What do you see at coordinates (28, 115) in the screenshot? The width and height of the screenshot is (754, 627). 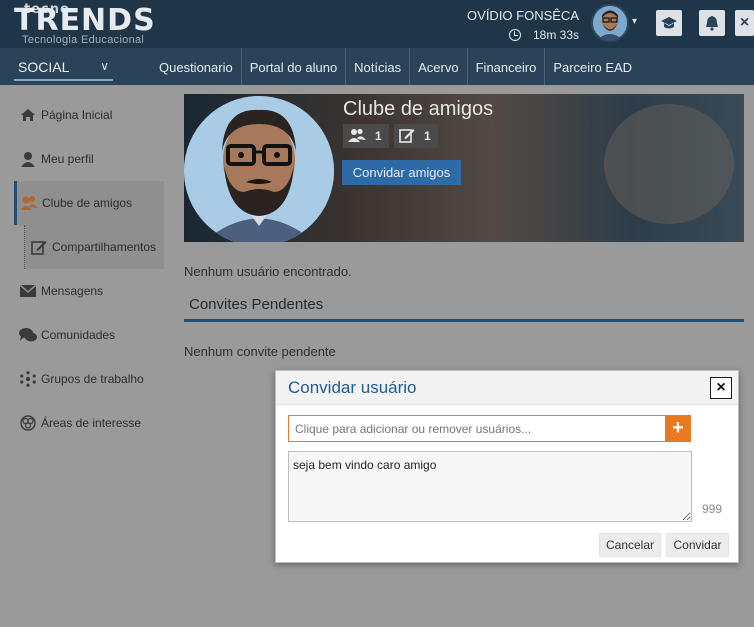 I see `home-icon` at bounding box center [28, 115].